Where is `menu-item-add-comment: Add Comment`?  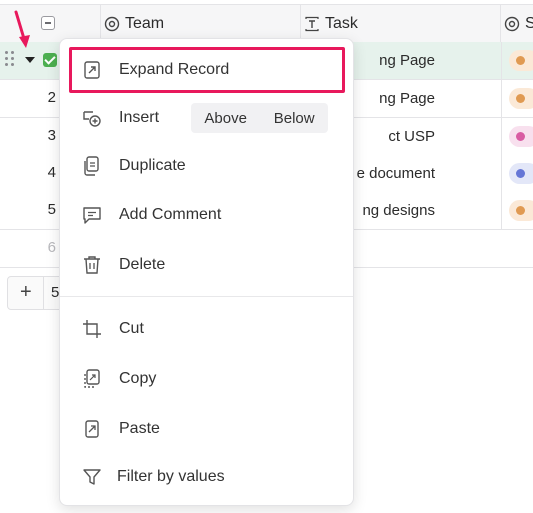 menu-item-add-comment: Add Comment is located at coordinates (207, 215).